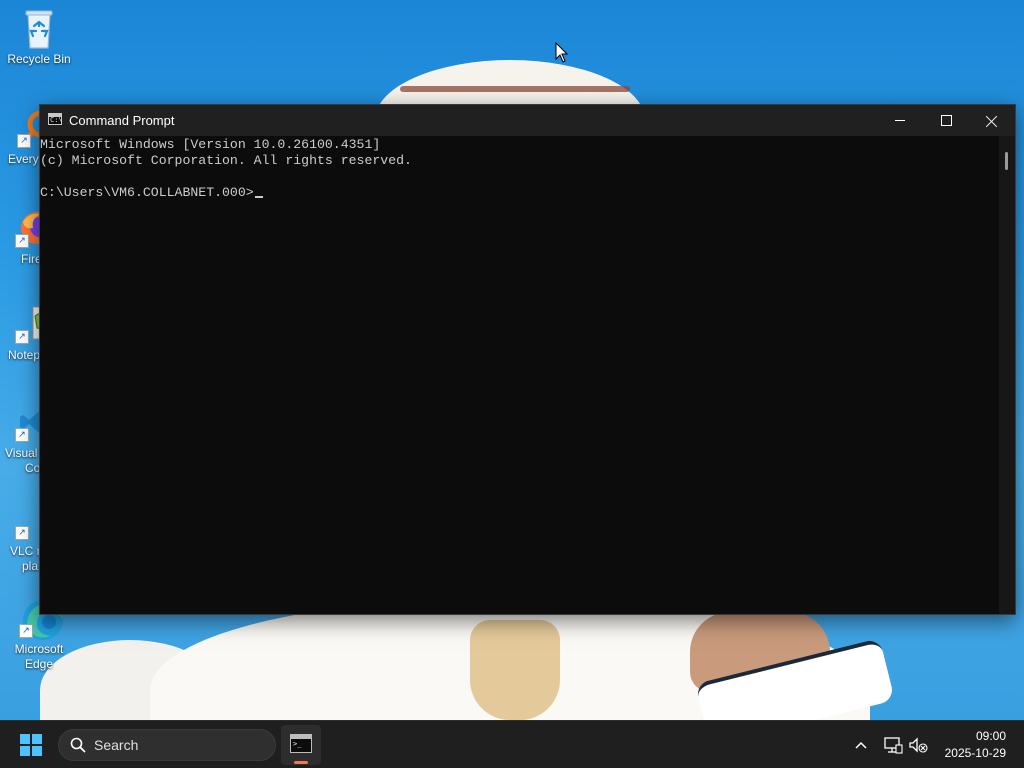 This screenshot has width=1024, height=768. Describe the element at coordinates (562, 52) in the screenshot. I see `mouse-pointer-icon` at that location.